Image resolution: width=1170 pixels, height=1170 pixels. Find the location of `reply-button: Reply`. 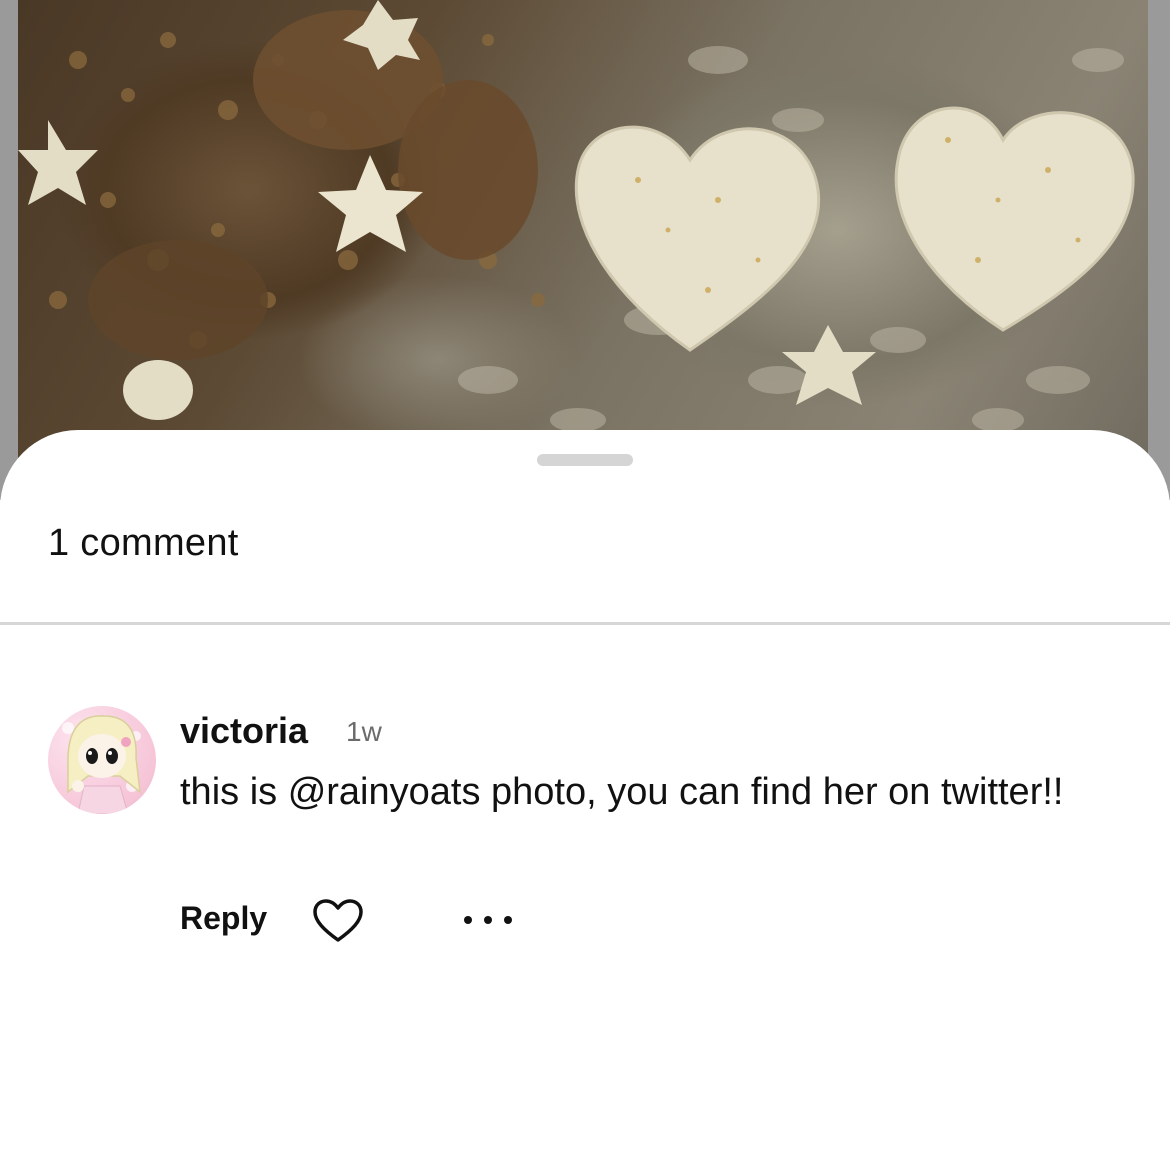

reply-button: Reply is located at coordinates (223, 918).